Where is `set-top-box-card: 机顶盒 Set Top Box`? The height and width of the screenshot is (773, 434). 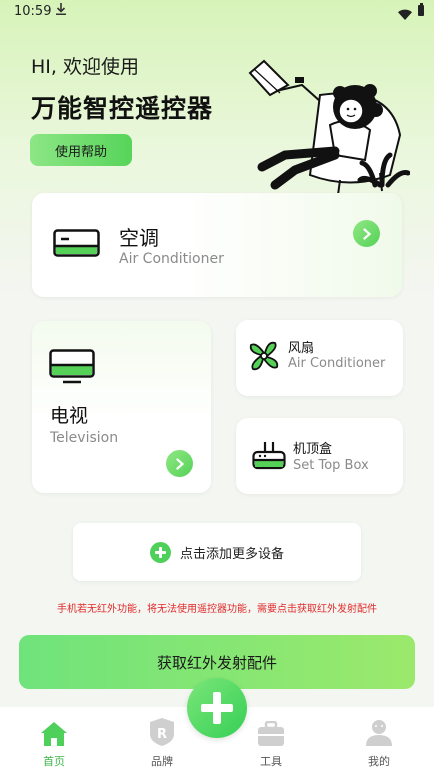 set-top-box-card: 机顶盒 Set Top Box is located at coordinates (319, 456).